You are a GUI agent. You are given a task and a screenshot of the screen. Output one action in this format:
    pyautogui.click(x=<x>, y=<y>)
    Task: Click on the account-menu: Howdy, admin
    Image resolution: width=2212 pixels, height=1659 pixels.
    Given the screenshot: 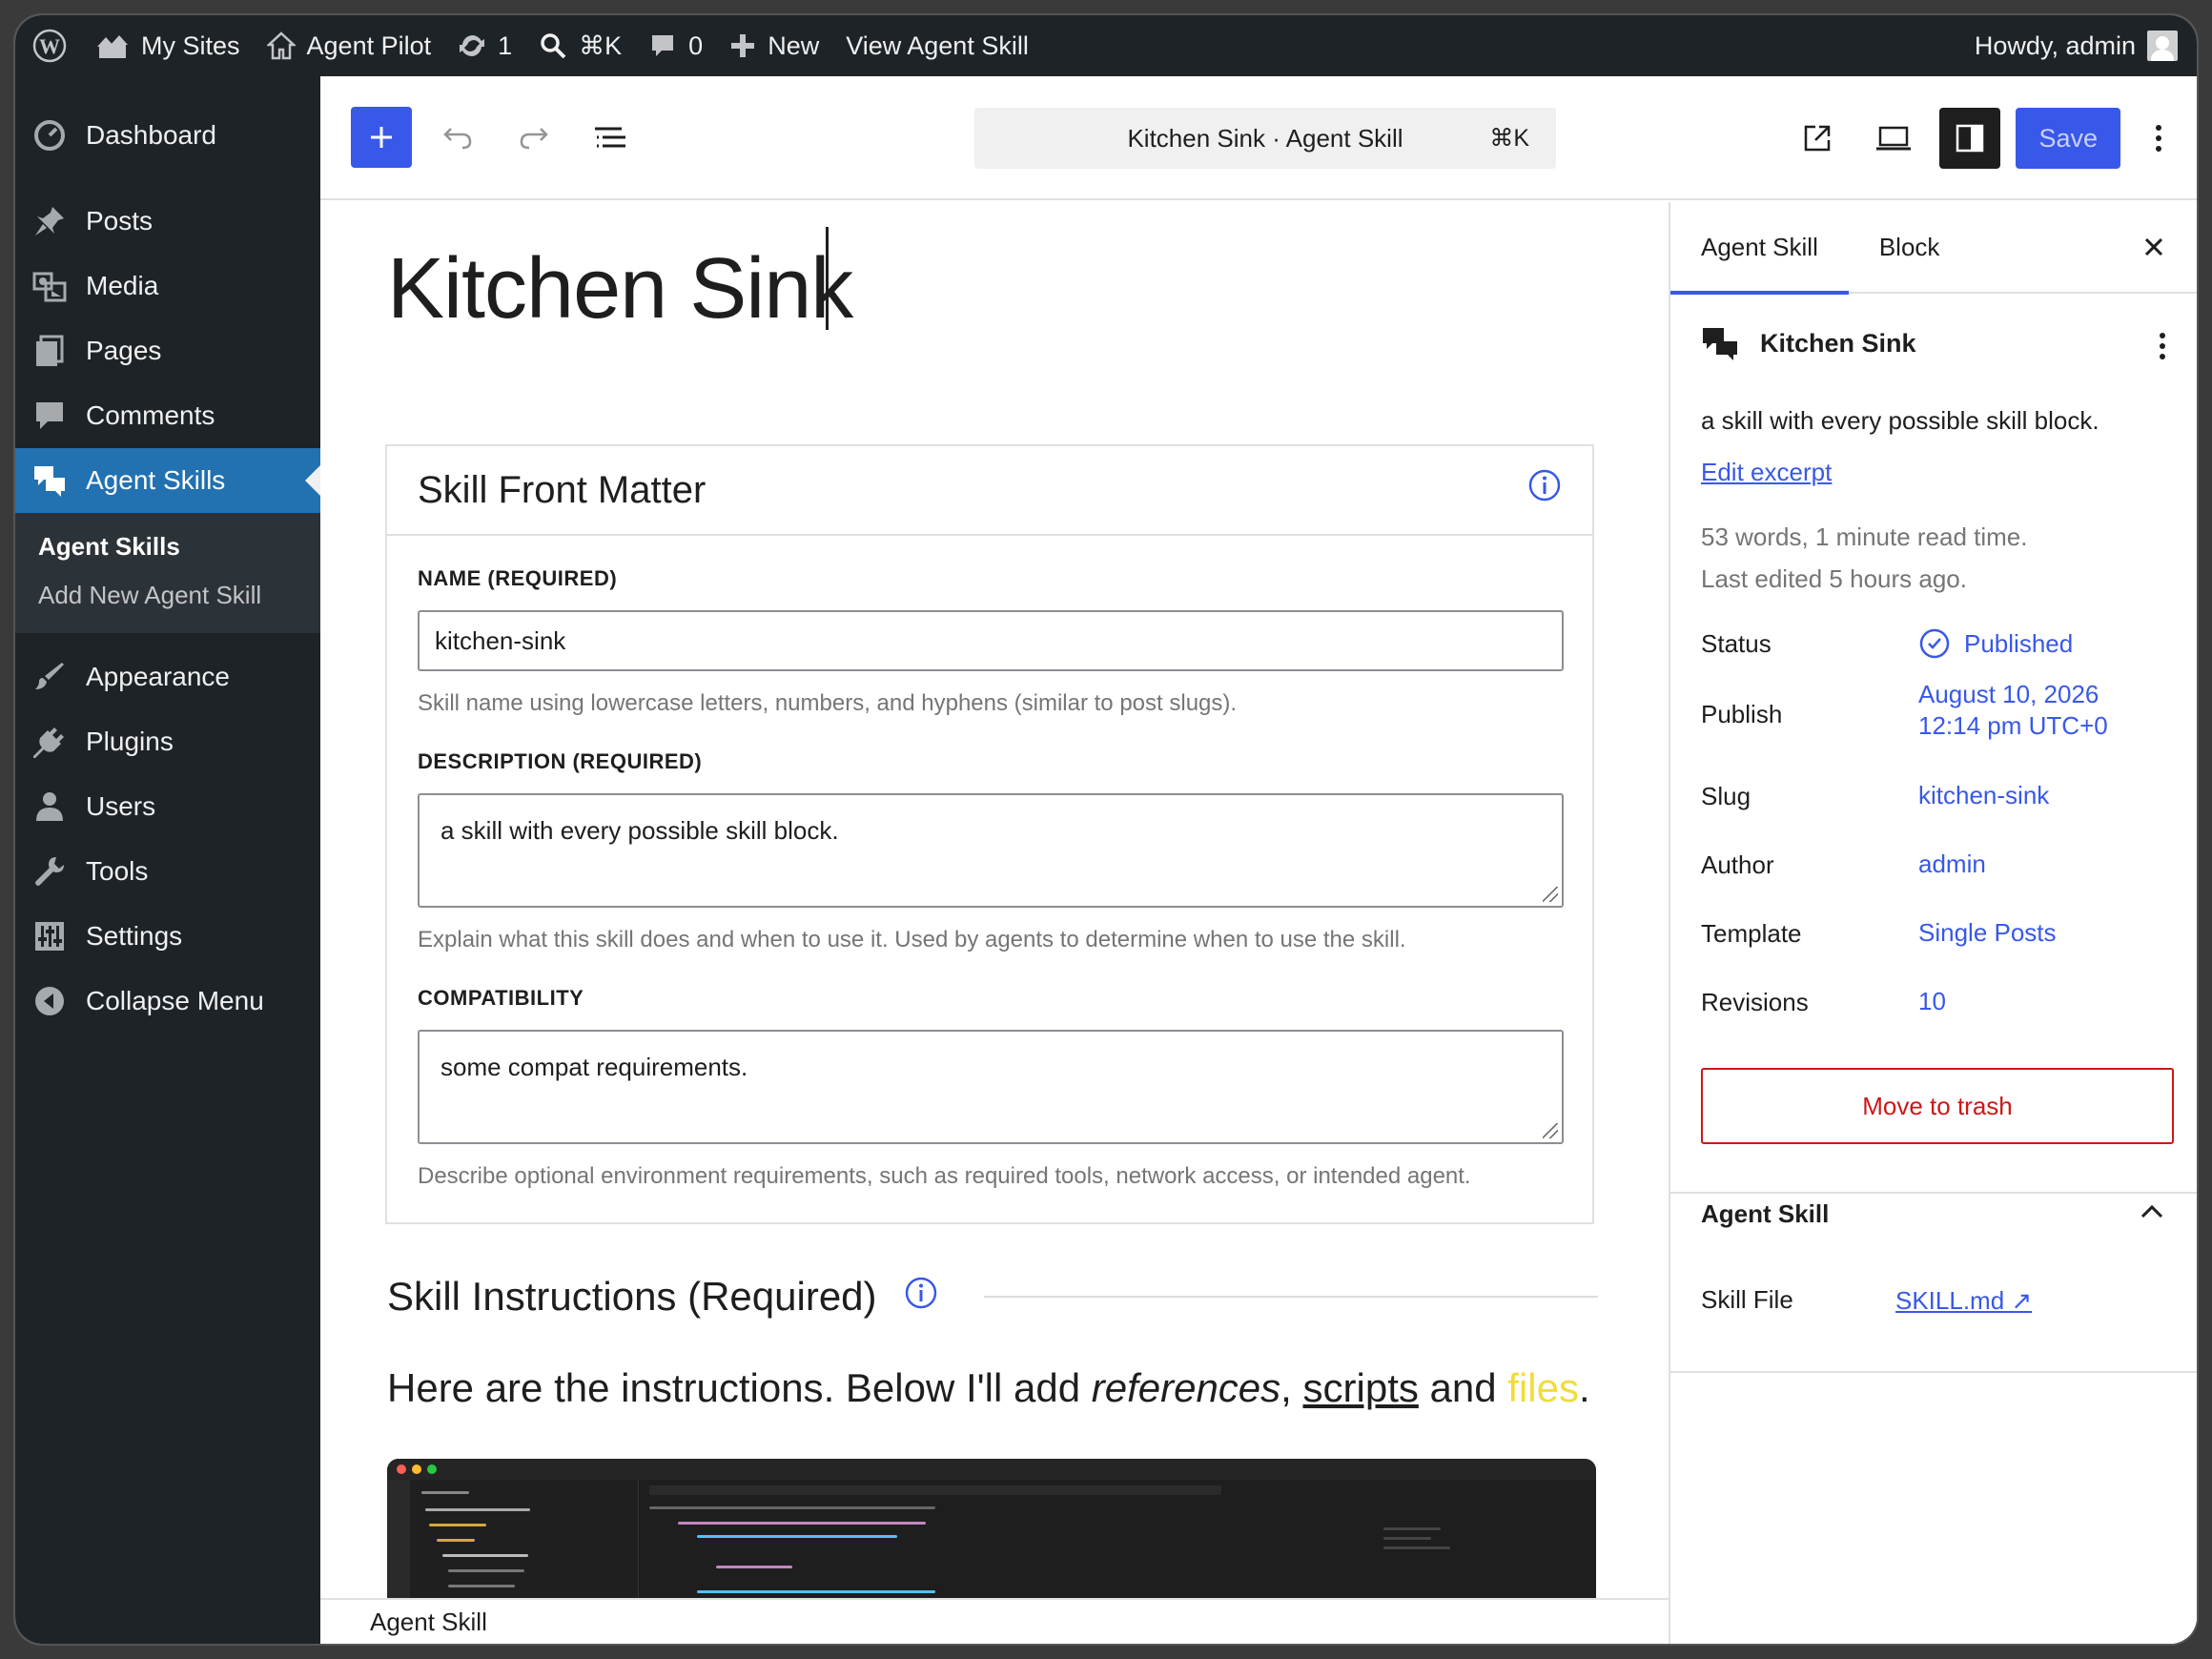 What is the action you would take?
    pyautogui.click(x=2079, y=45)
    